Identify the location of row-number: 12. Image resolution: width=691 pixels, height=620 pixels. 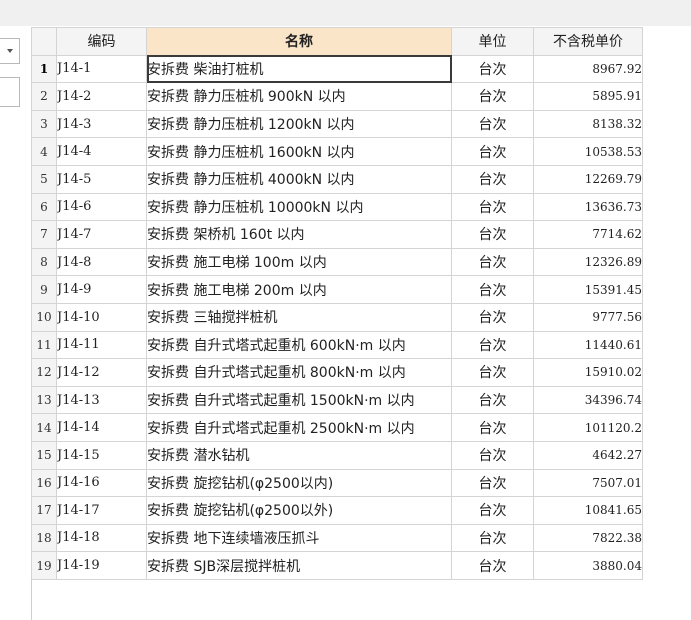
(44, 372).